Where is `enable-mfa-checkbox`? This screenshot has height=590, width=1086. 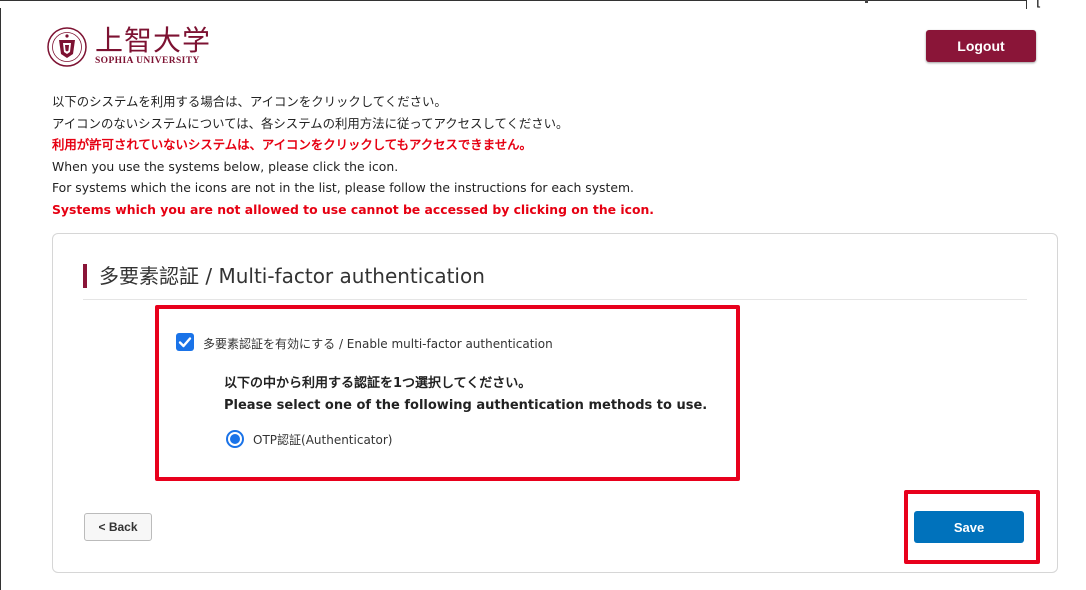 enable-mfa-checkbox is located at coordinates (185, 342).